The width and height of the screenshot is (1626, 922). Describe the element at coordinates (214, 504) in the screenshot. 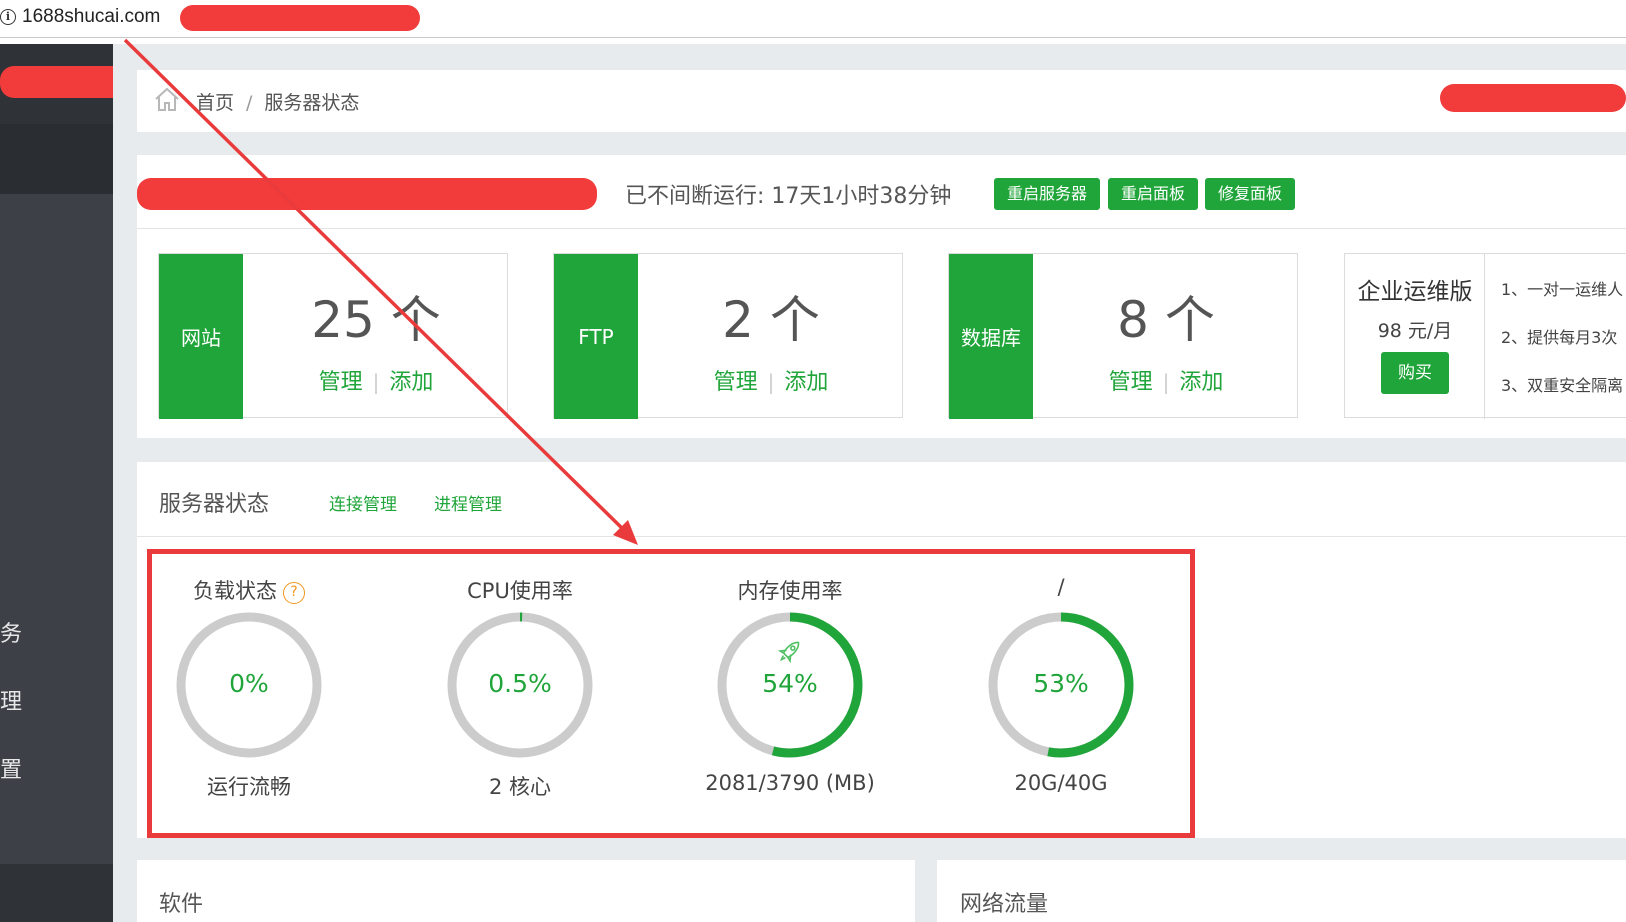

I see `section-title: 服务器状态` at that location.